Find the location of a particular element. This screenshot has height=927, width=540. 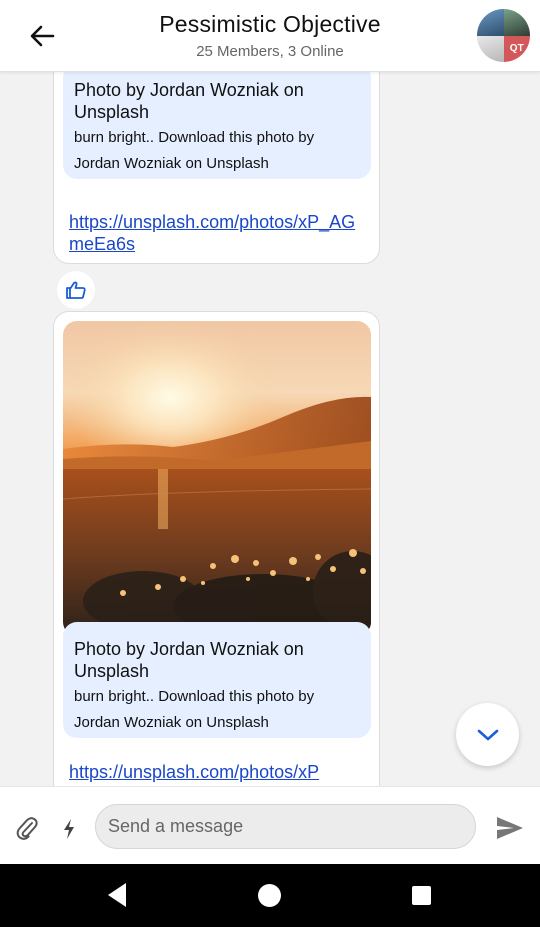

send-button is located at coordinates (510, 828).